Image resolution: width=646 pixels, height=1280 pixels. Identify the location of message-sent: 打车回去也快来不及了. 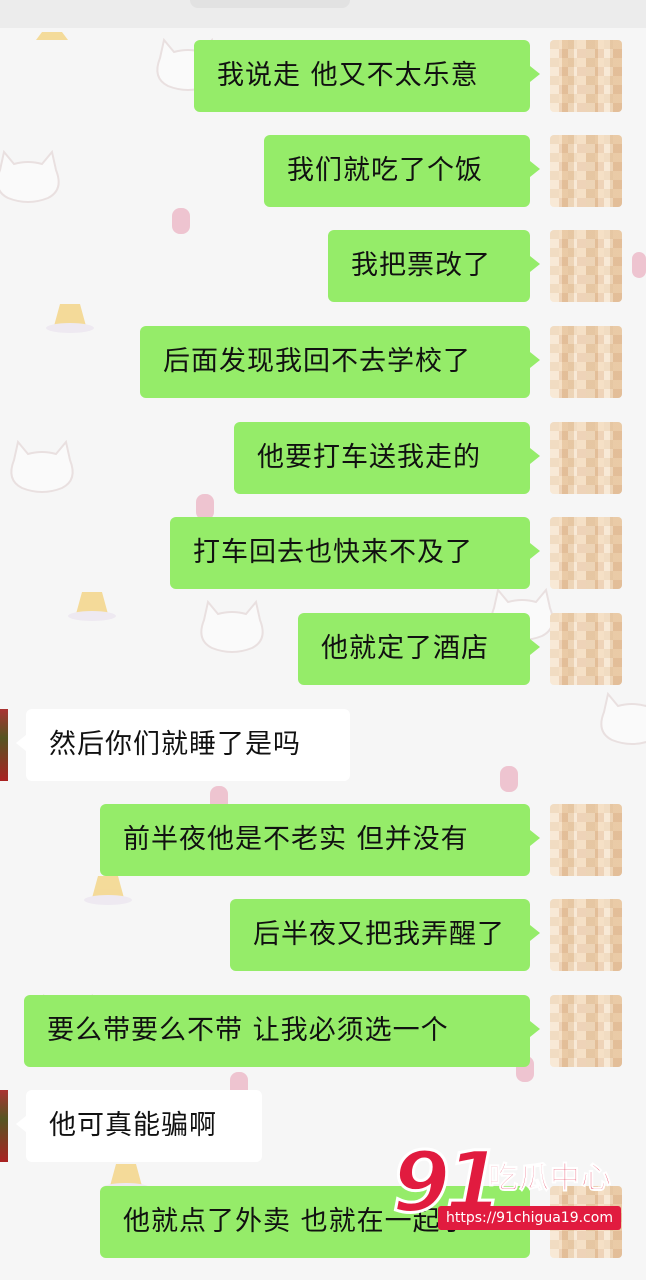
(323, 554).